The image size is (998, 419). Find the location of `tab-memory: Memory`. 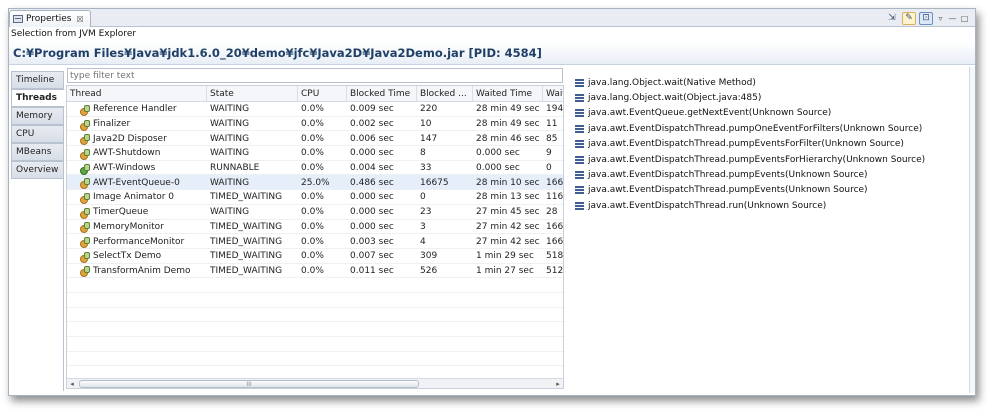

tab-memory: Memory is located at coordinates (37, 116).